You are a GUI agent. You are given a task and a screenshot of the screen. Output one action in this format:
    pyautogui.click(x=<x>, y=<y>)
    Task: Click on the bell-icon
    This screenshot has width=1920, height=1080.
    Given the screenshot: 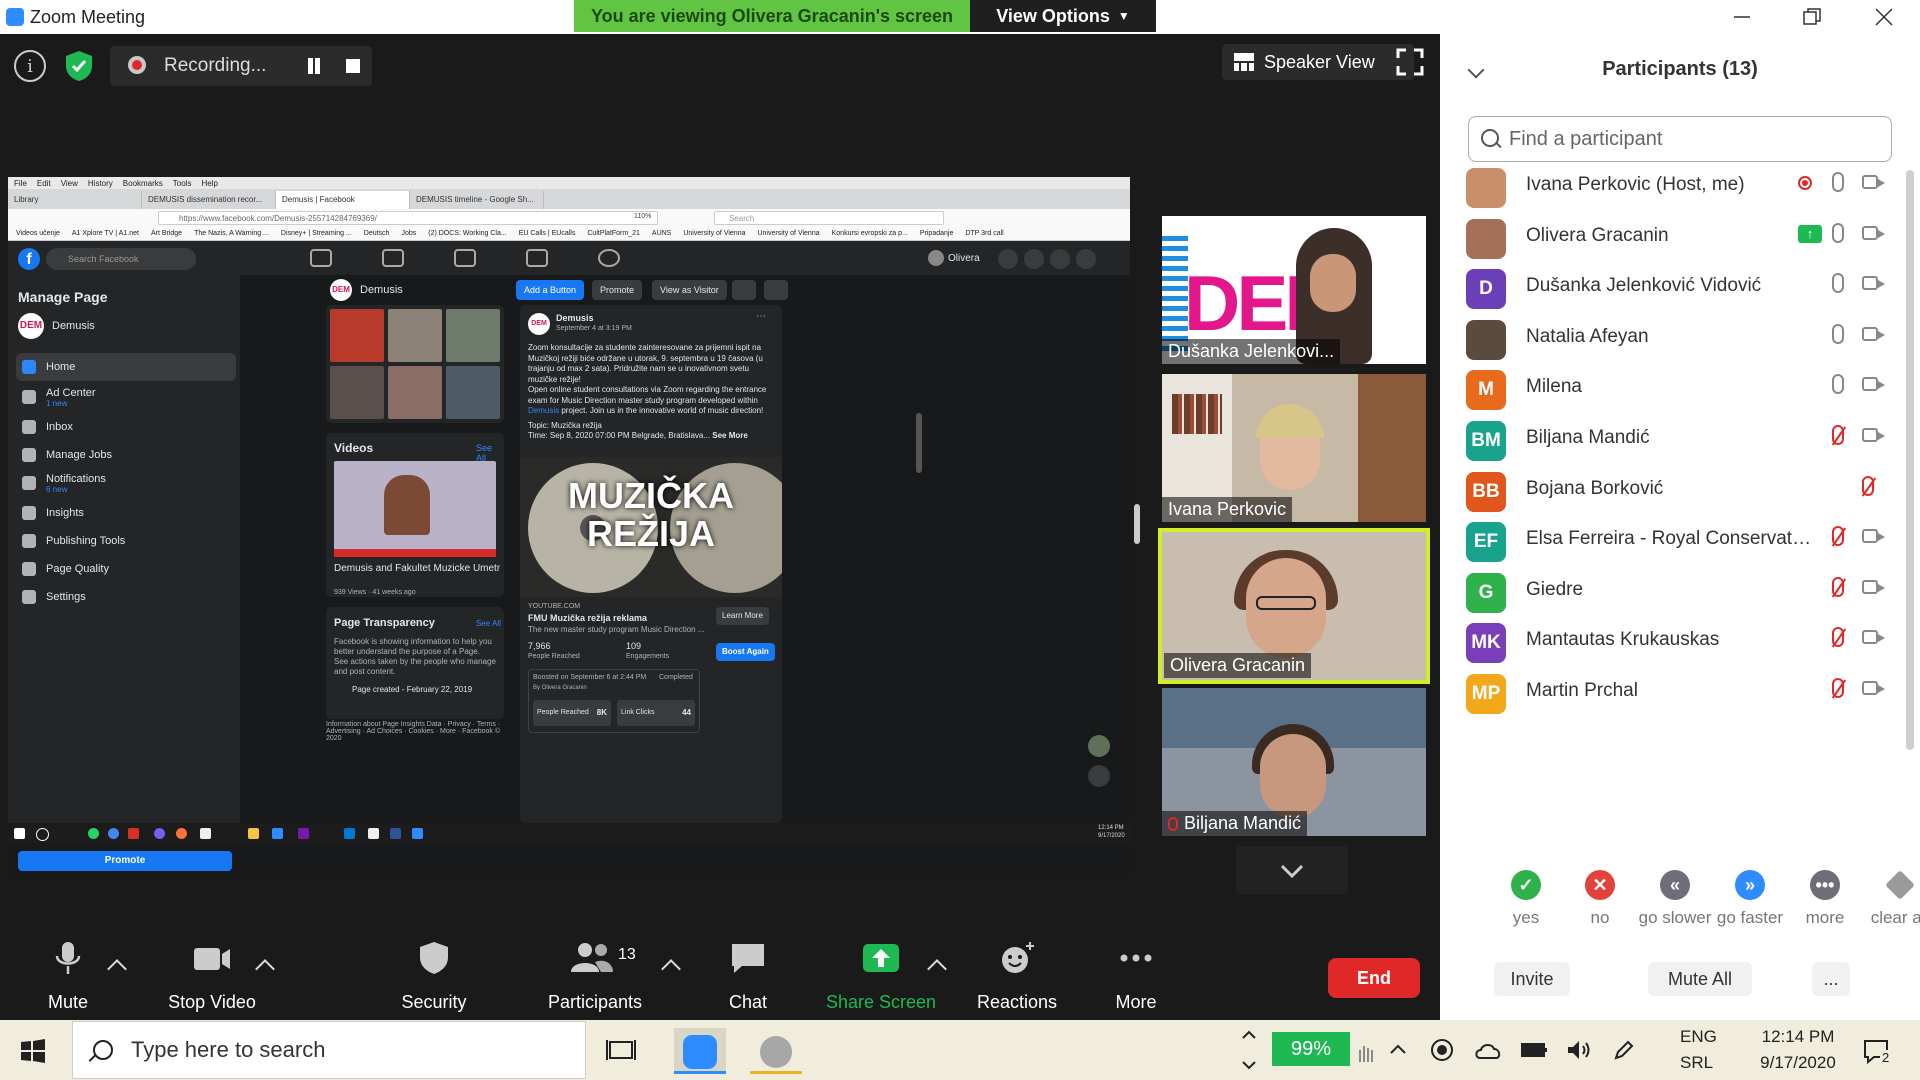 What is the action you would take?
    pyautogui.click(x=1060, y=259)
    